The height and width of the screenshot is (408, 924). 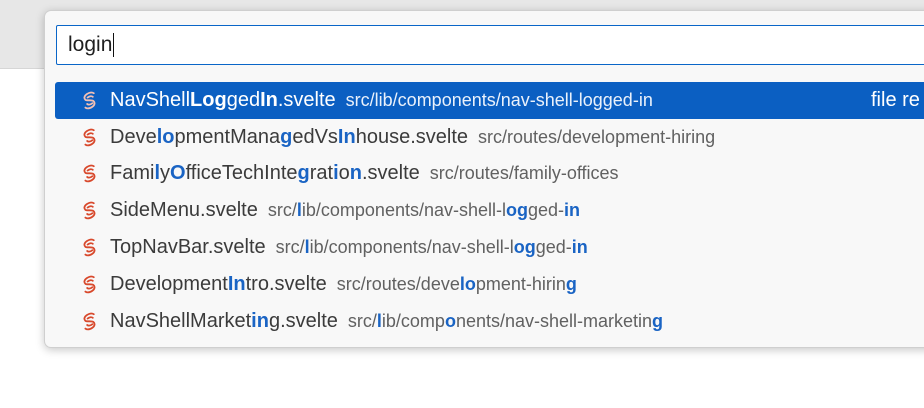 I want to click on text-segment: Deve, so click(x=133, y=136).